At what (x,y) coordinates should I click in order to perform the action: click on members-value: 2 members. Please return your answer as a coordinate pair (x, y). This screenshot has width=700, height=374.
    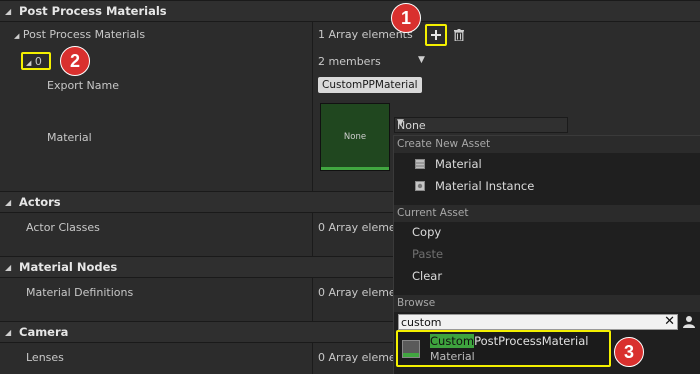
    Looking at the image, I should click on (349, 61).